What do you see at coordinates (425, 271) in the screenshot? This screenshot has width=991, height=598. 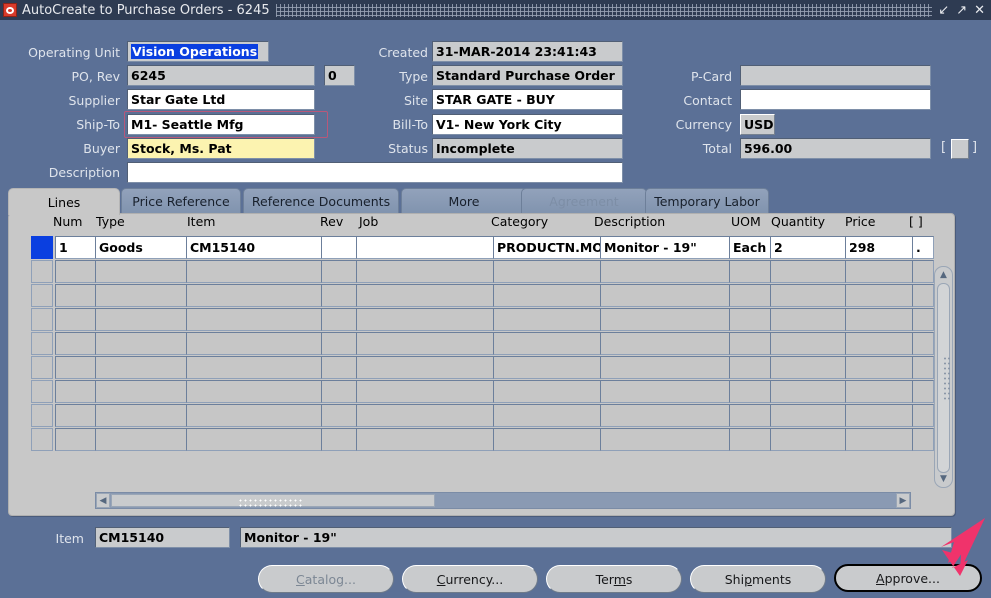 I see `cell-empty-job-row2` at bounding box center [425, 271].